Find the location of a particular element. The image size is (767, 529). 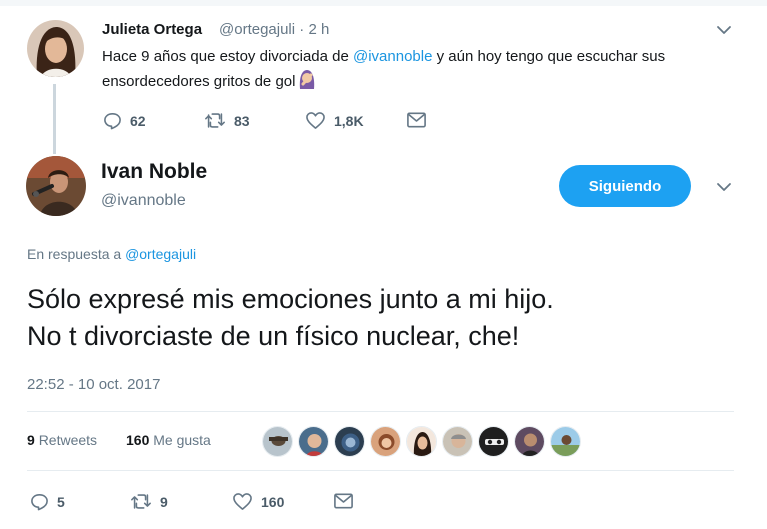

liker-avatars is located at coordinates (421, 441).